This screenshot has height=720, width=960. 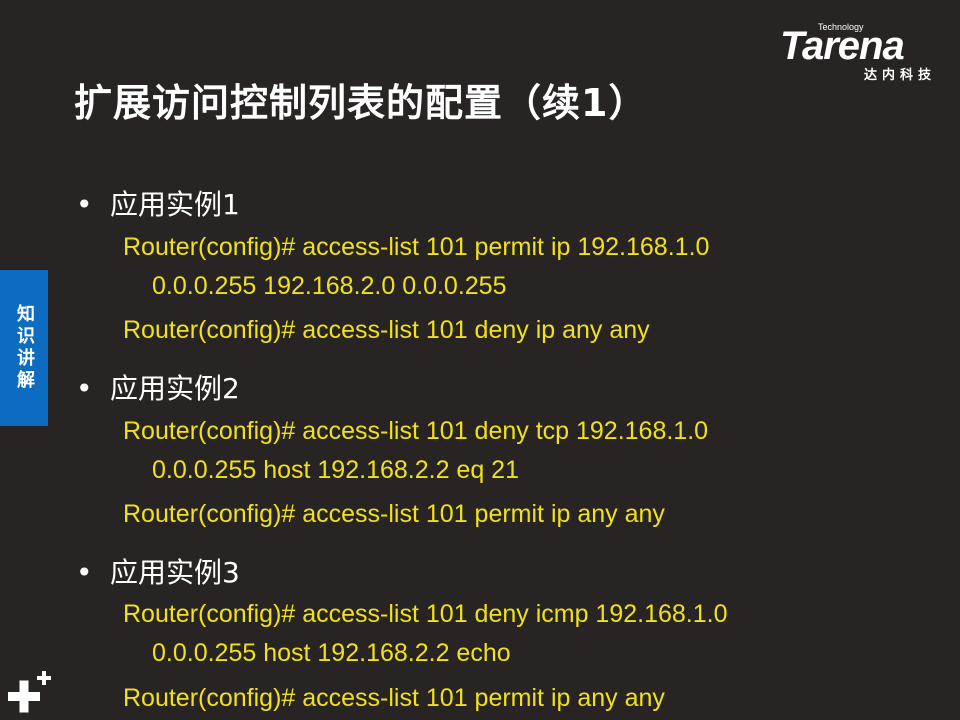 I want to click on side-tab-label: 知识讲解, so click(x=24, y=348).